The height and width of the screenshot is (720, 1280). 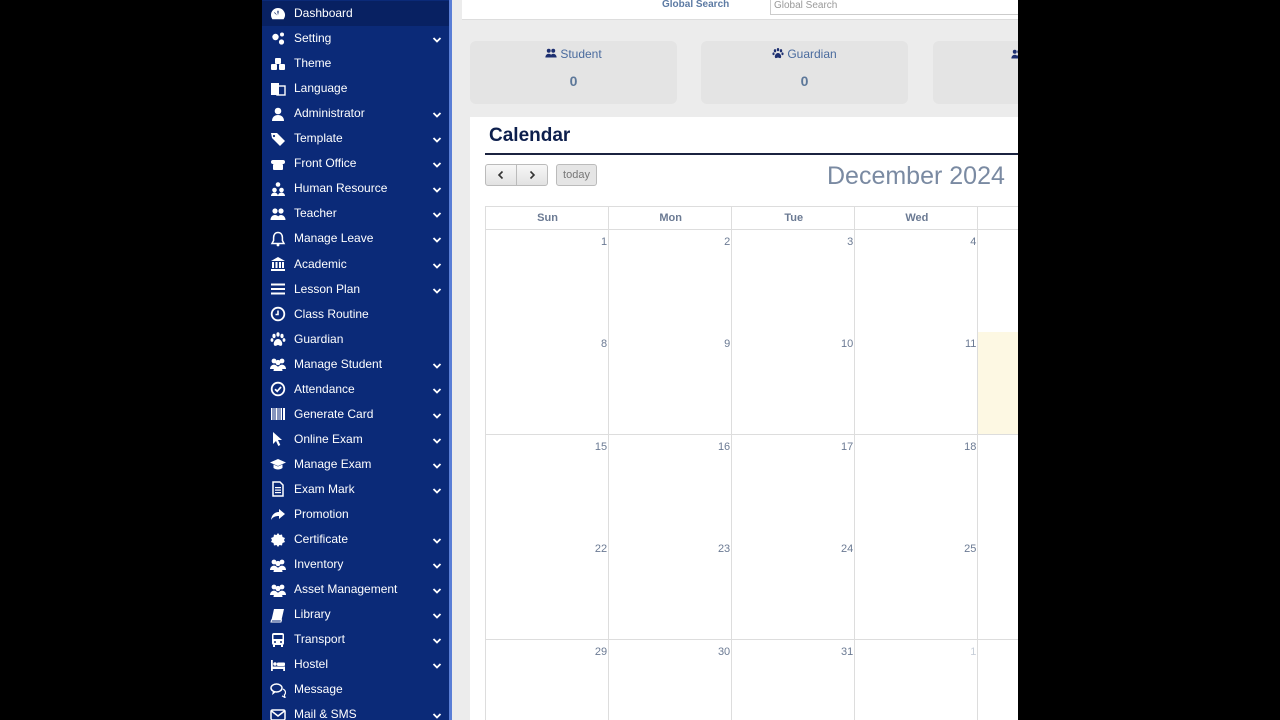 What do you see at coordinates (355, 264) in the screenshot?
I see `sidebar-item-academic: Academic` at bounding box center [355, 264].